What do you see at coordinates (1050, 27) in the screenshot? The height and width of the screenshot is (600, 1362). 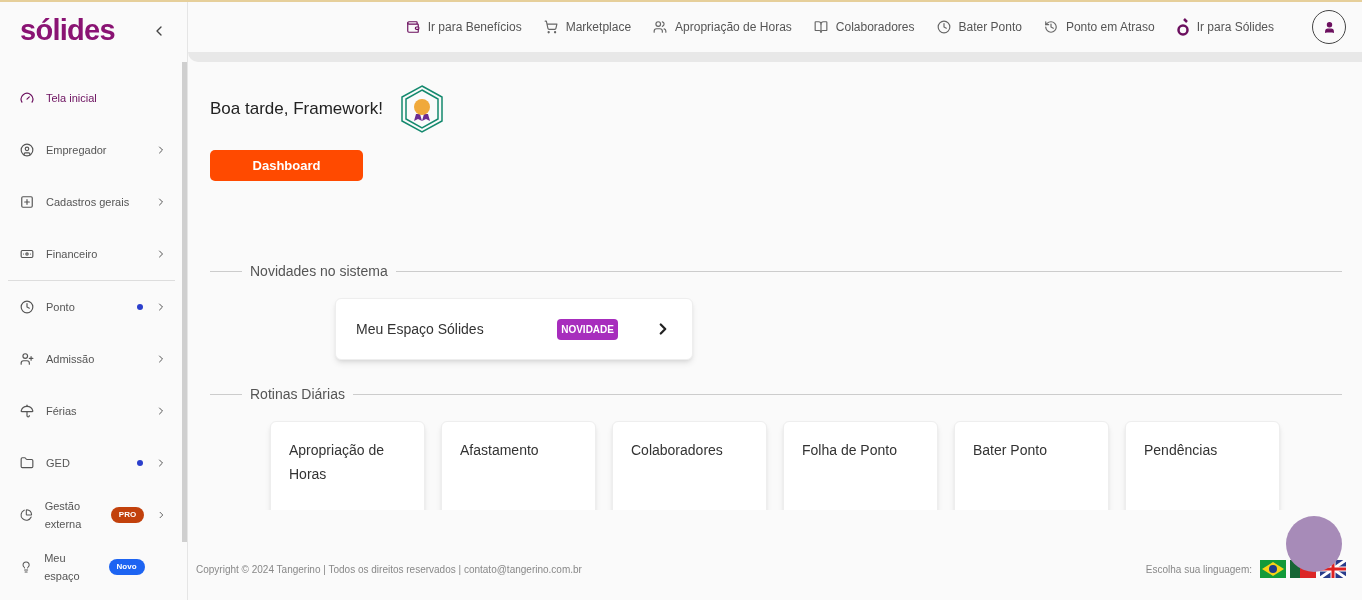 I see `history-icon` at bounding box center [1050, 27].